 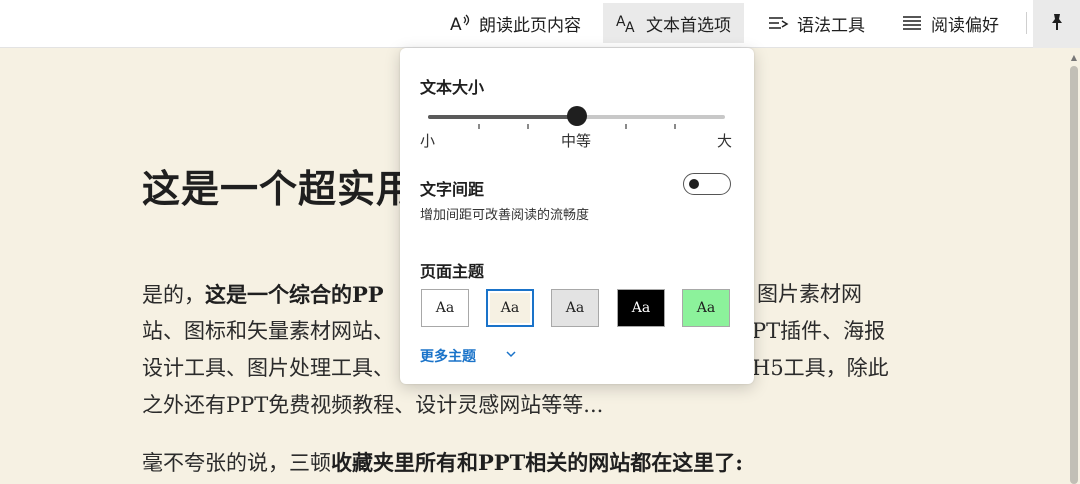 I want to click on read-aloud-button: A 朗读此页内容, so click(x=515, y=23).